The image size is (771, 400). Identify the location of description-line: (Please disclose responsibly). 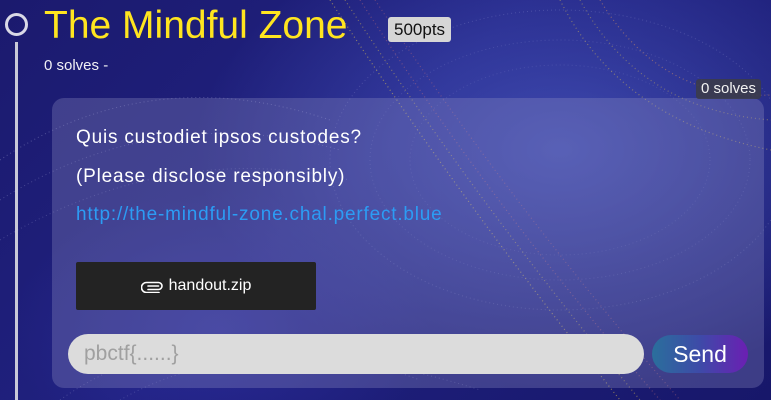
(211, 176).